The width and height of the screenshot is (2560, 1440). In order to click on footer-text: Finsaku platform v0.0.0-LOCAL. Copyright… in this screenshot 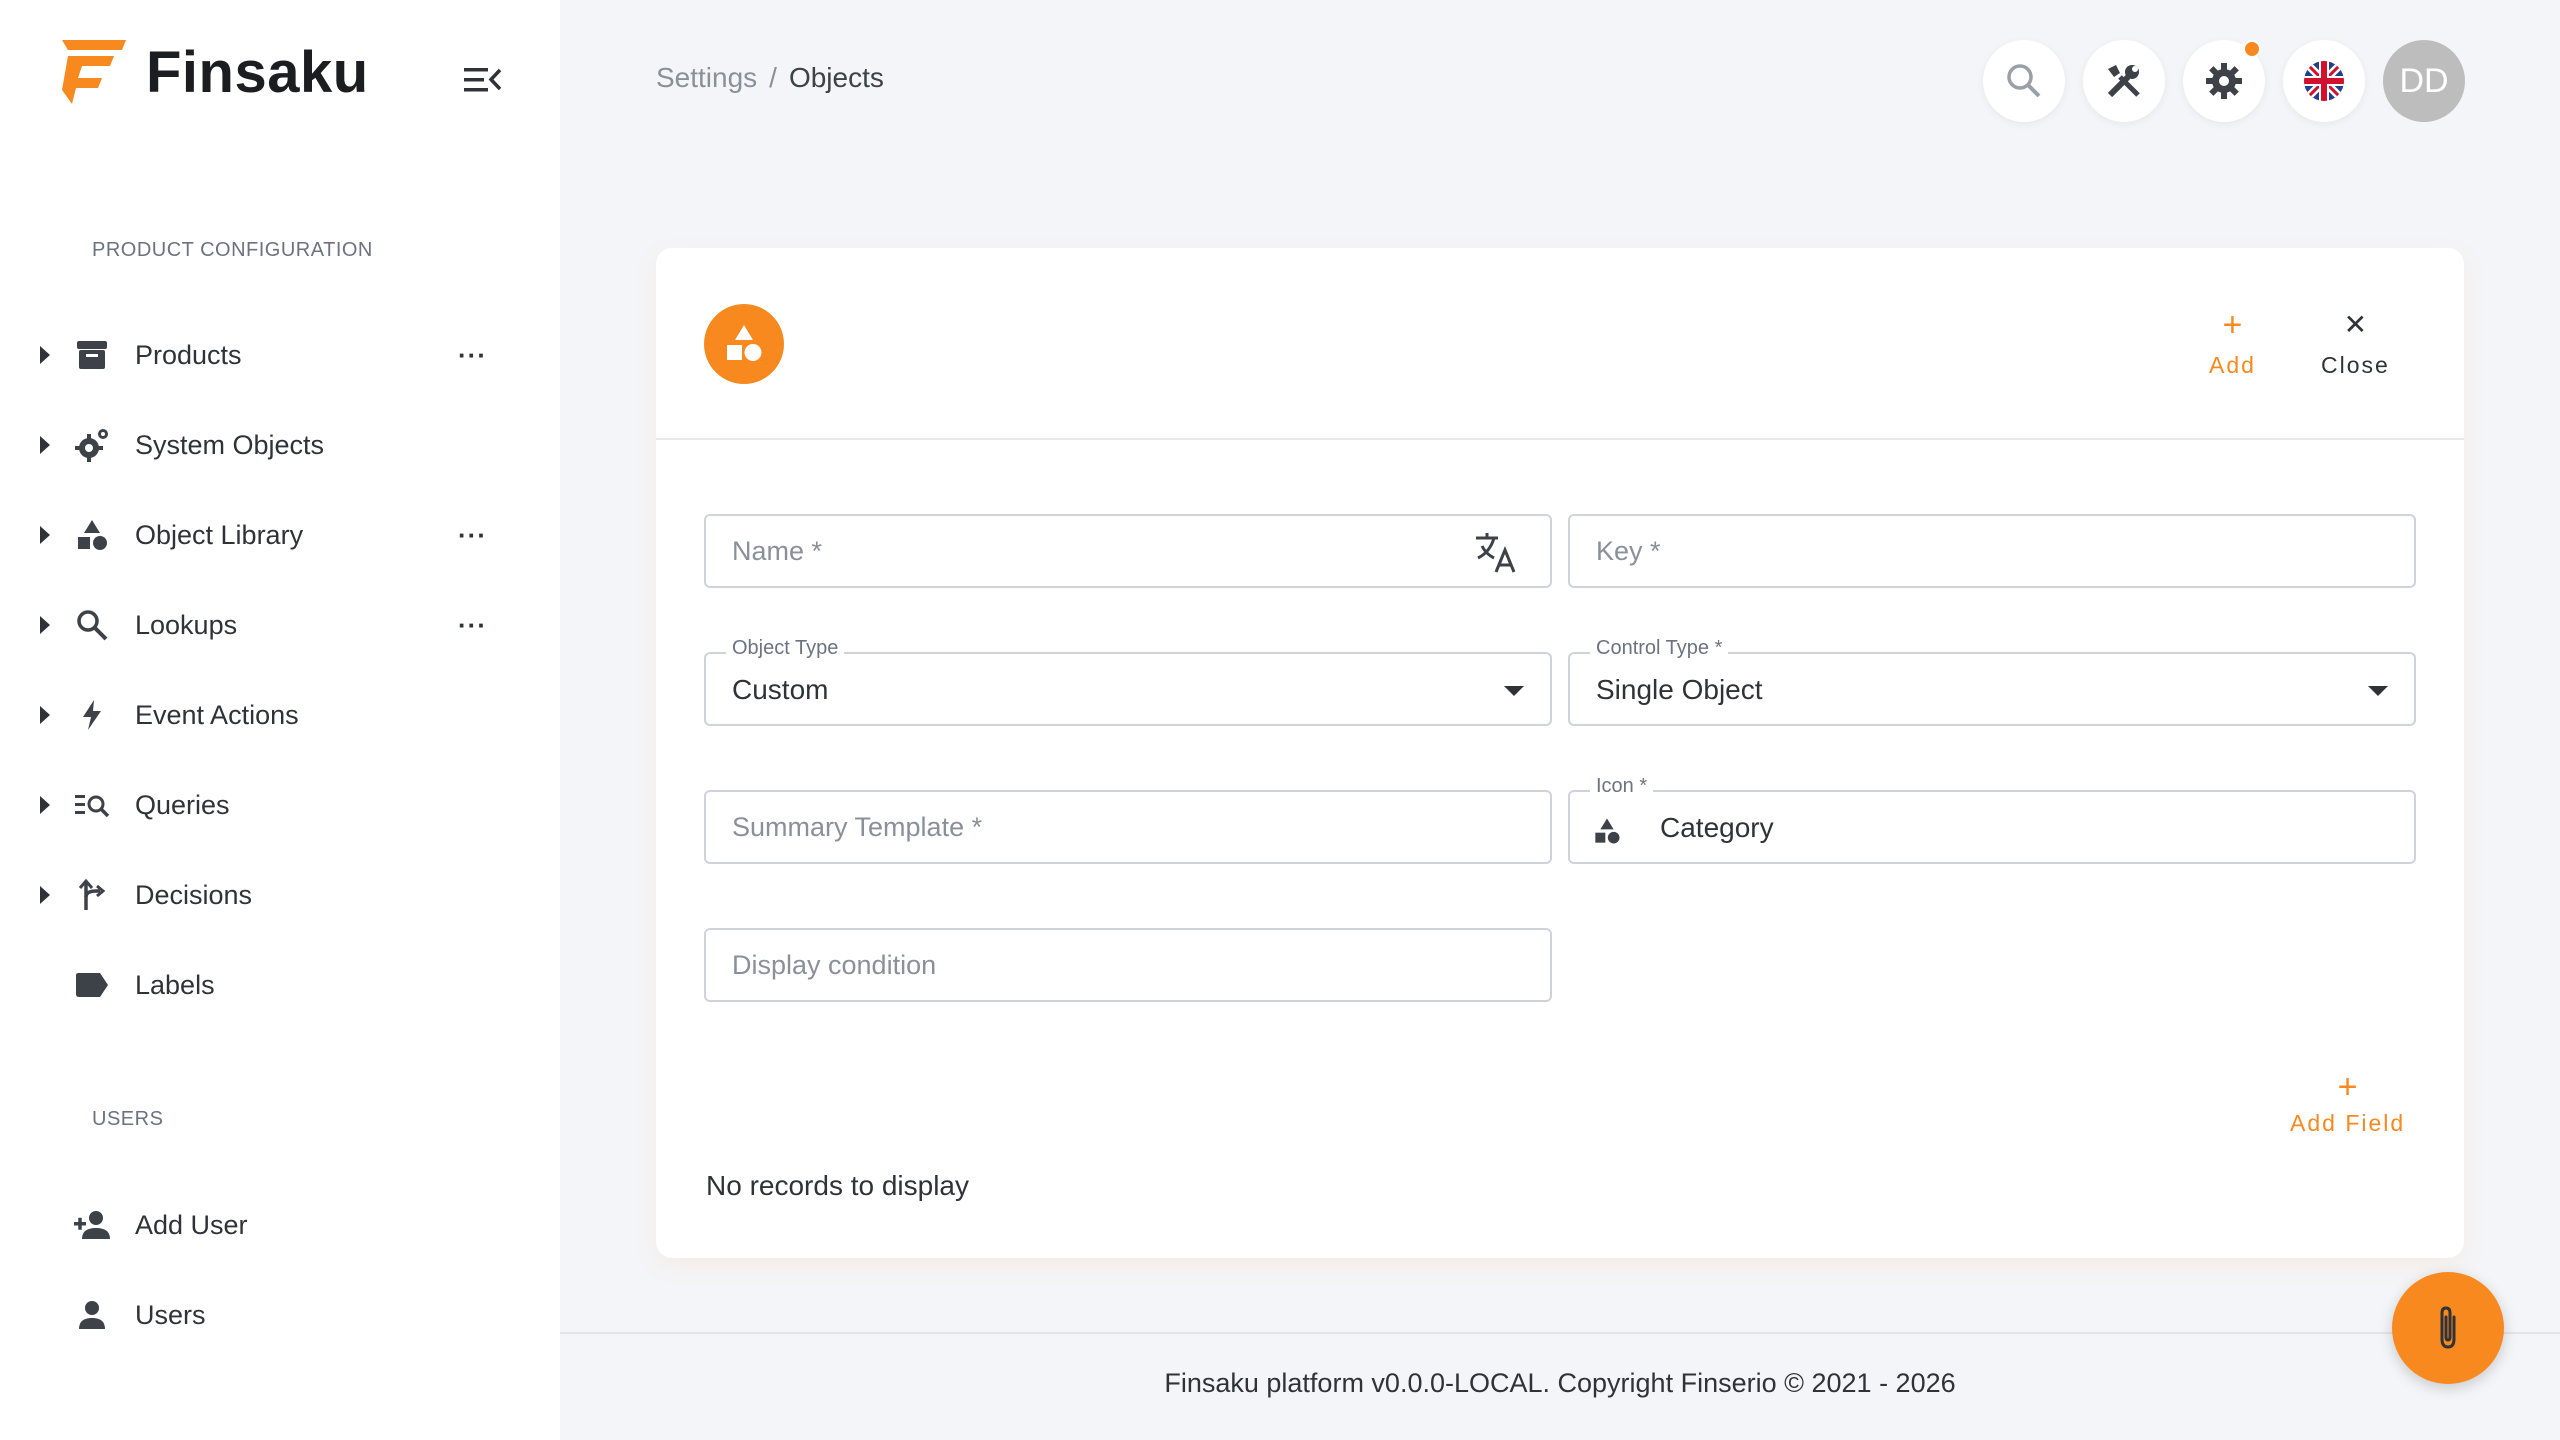, I will do `click(1560, 1383)`.